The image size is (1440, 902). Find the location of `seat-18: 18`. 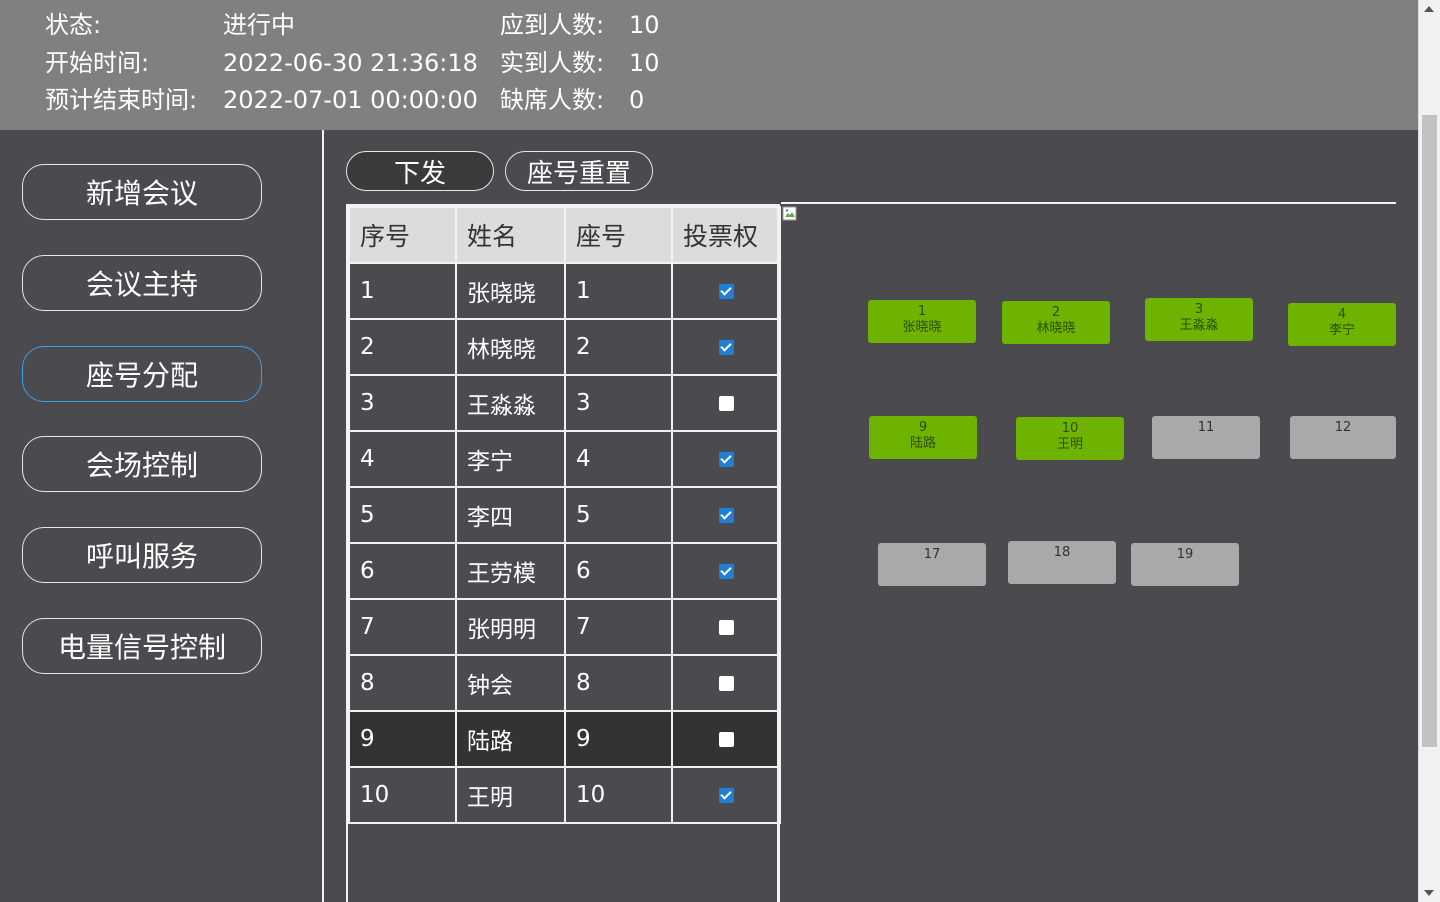

seat-18: 18 is located at coordinates (1062, 562).